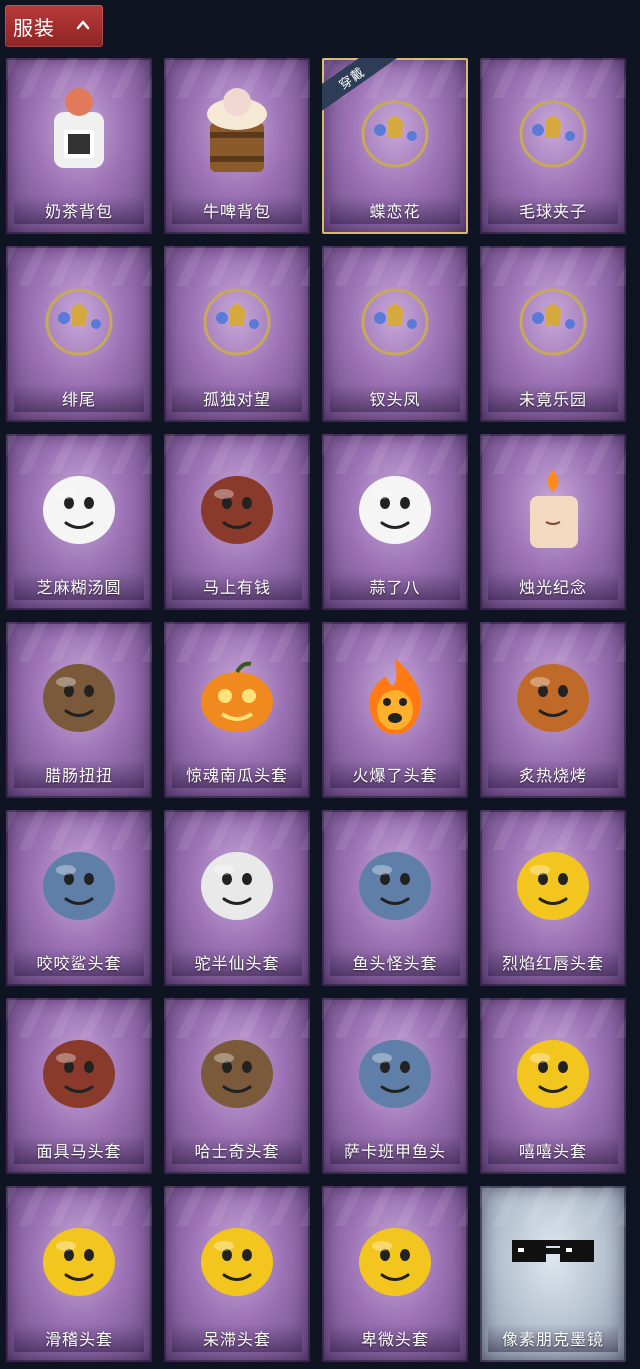 This screenshot has width=640, height=1369. I want to click on item-card: 烛光纪念, so click(553, 522).